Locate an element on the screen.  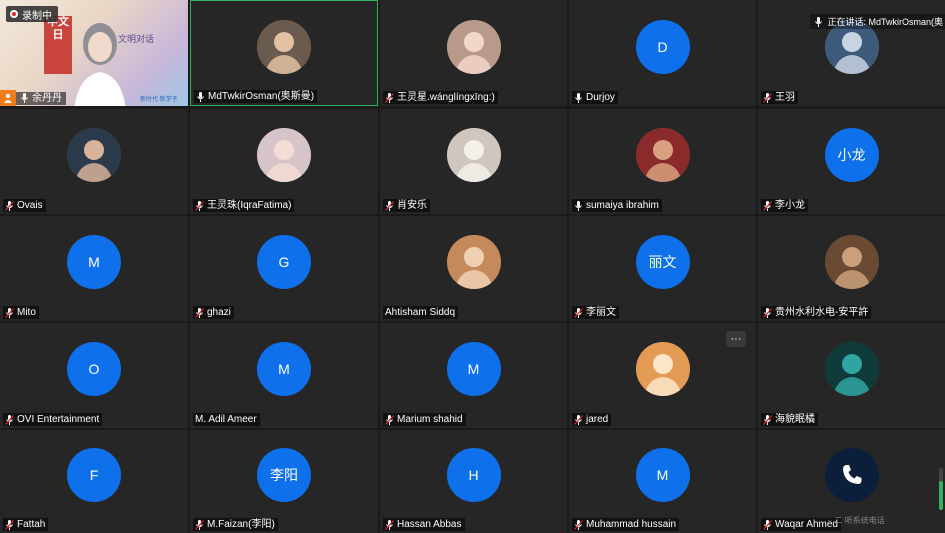
participant-name-badge: Fattah is located at coordinates (26, 524).